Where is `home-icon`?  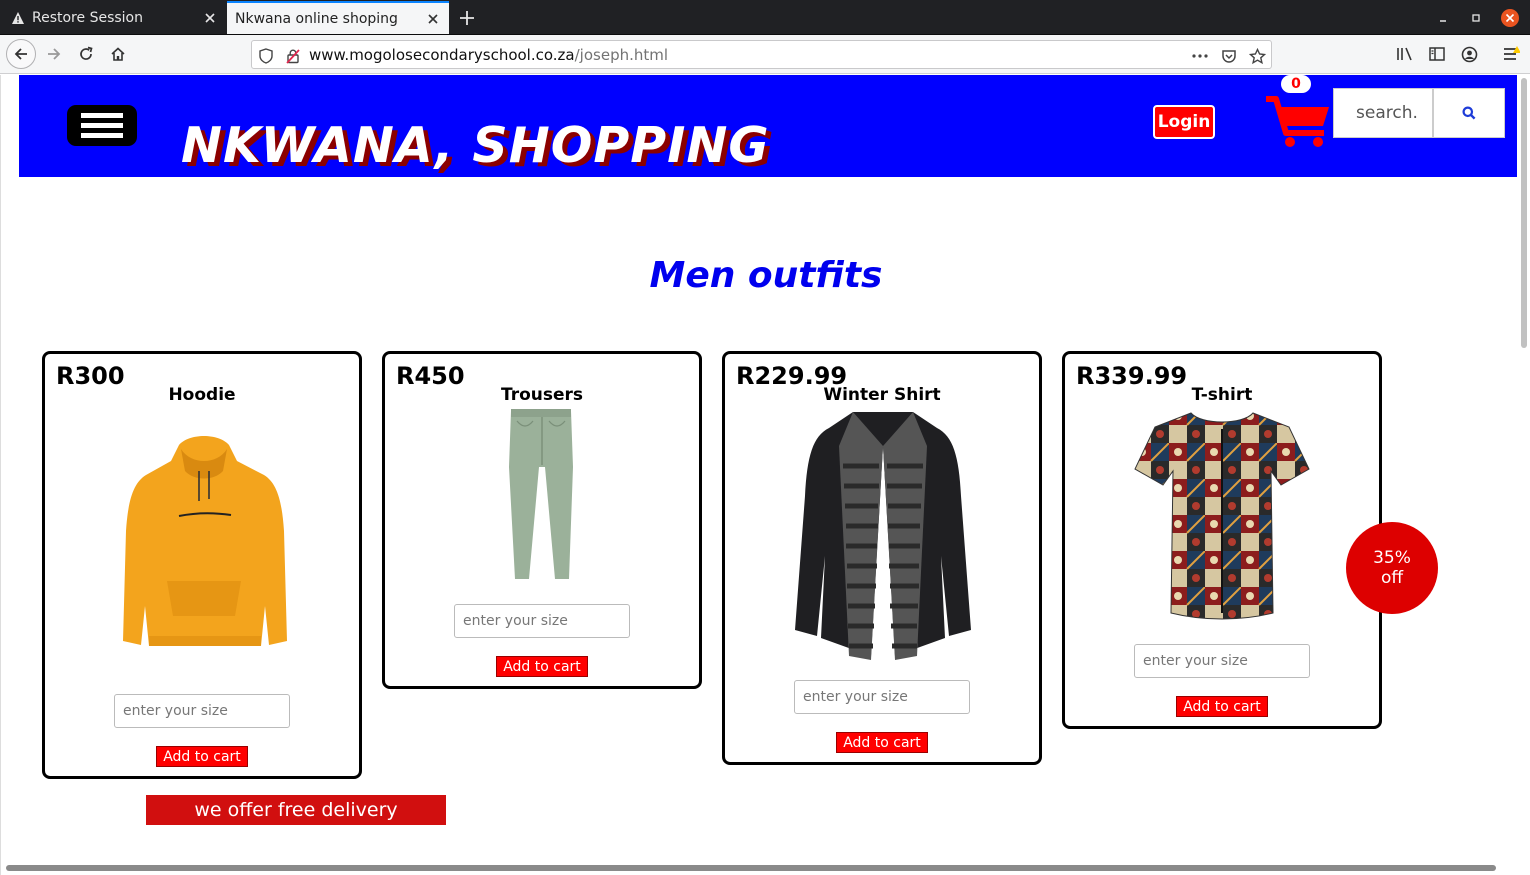
home-icon is located at coordinates (118, 54).